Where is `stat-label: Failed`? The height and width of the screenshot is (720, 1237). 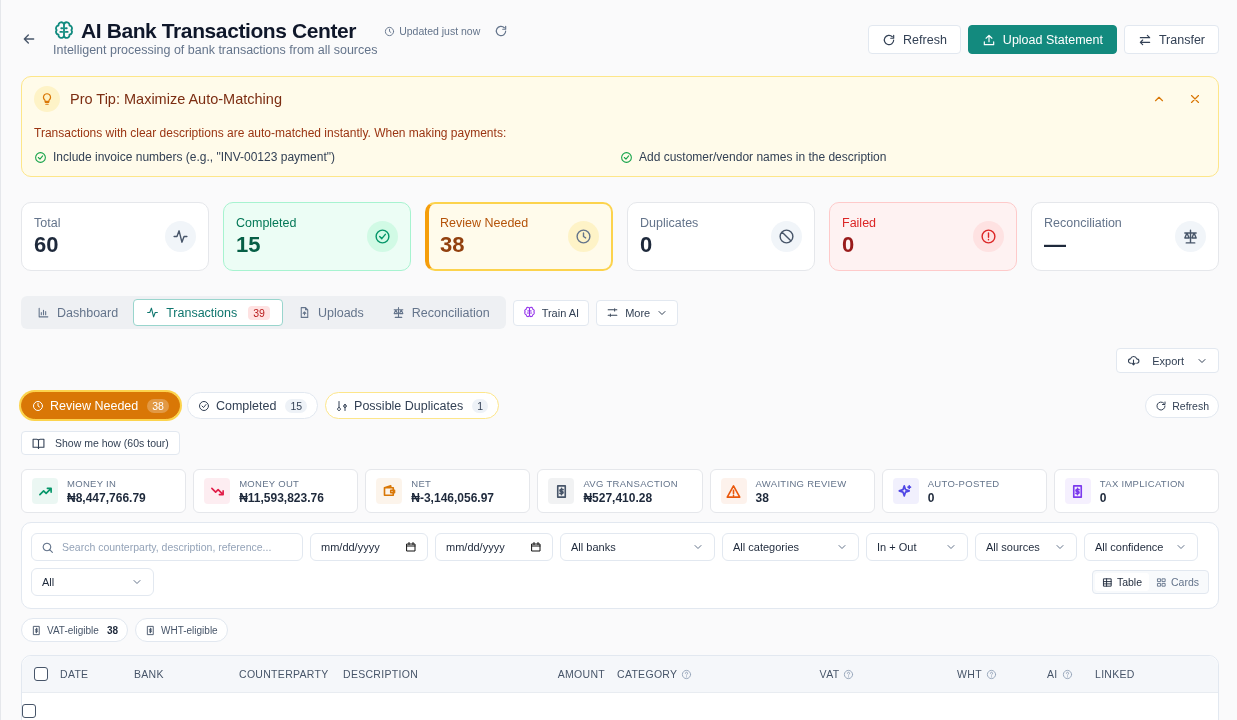 stat-label: Failed is located at coordinates (859, 222).